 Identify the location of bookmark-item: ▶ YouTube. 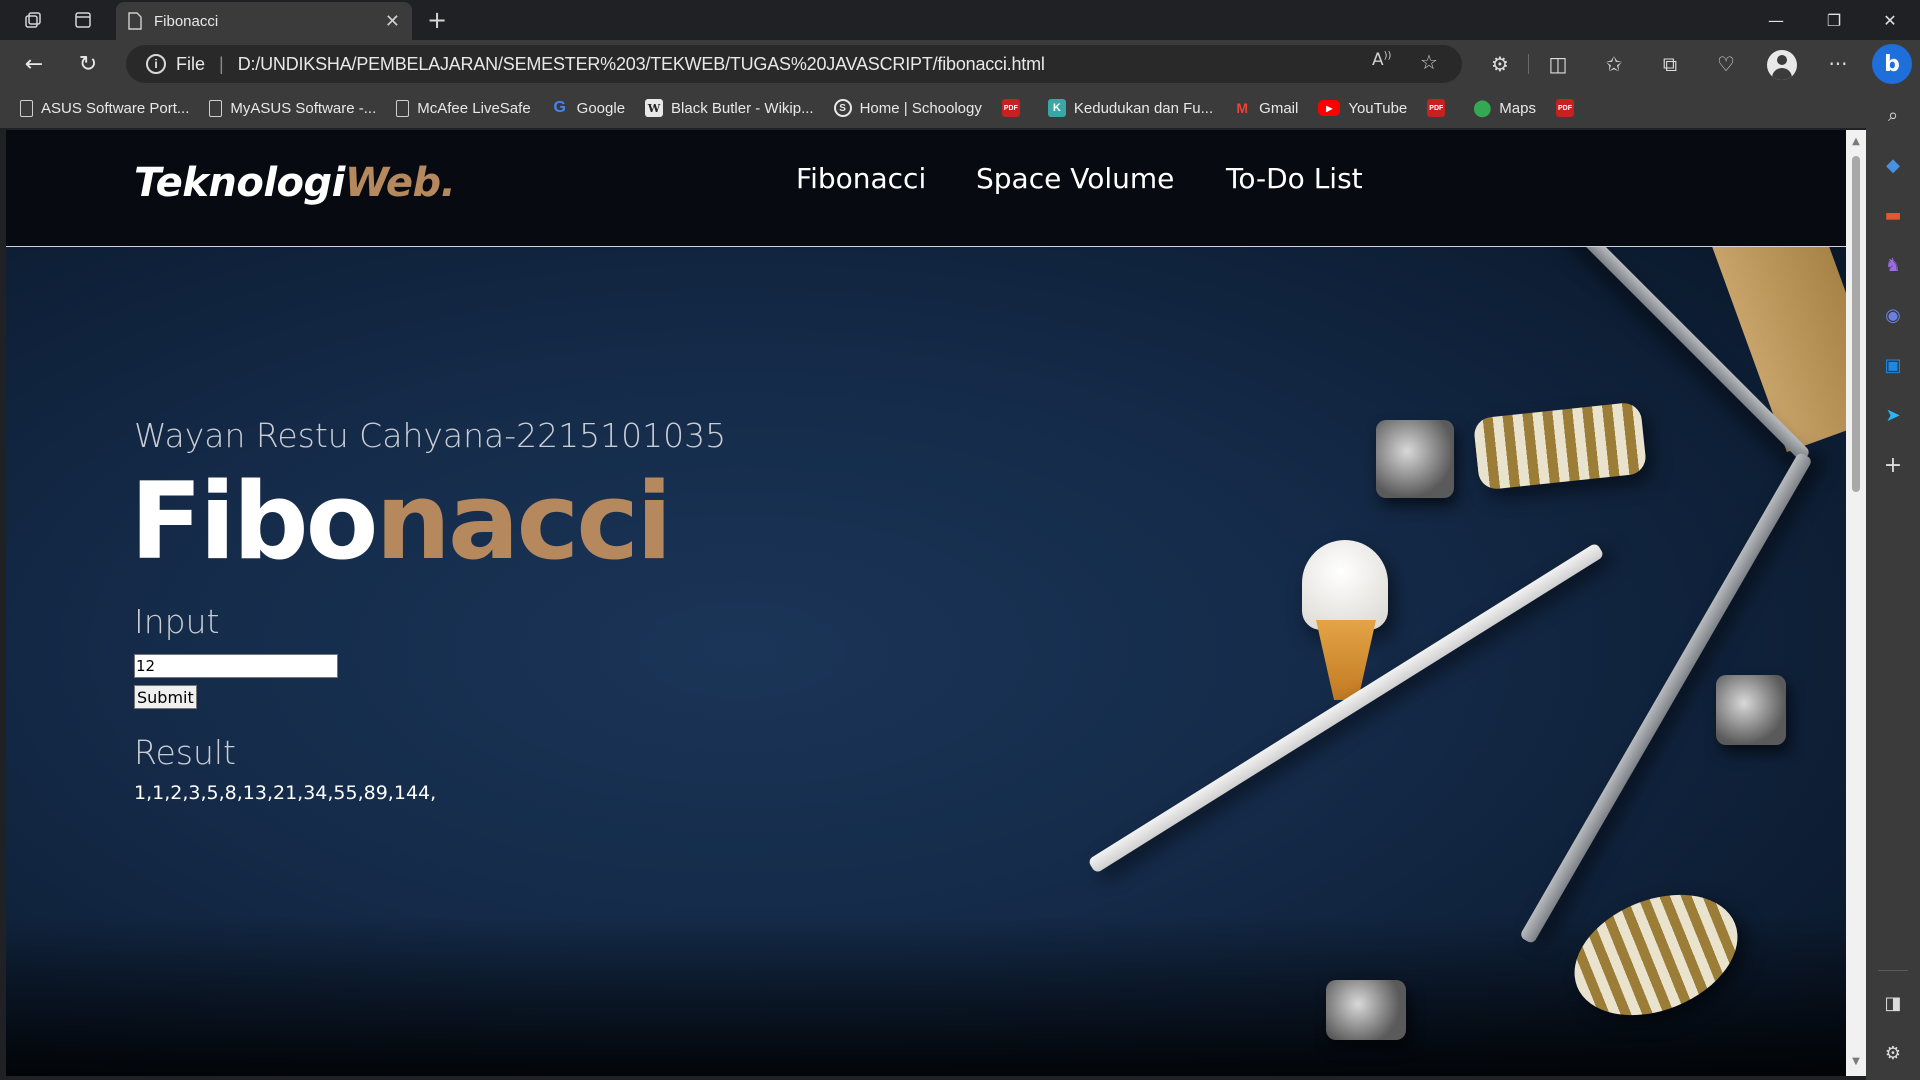
(1362, 108).